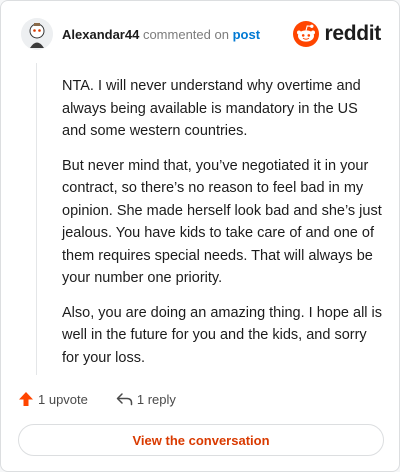  Describe the element at coordinates (156, 399) in the screenshot. I see `reply-count: 1 reply` at that location.